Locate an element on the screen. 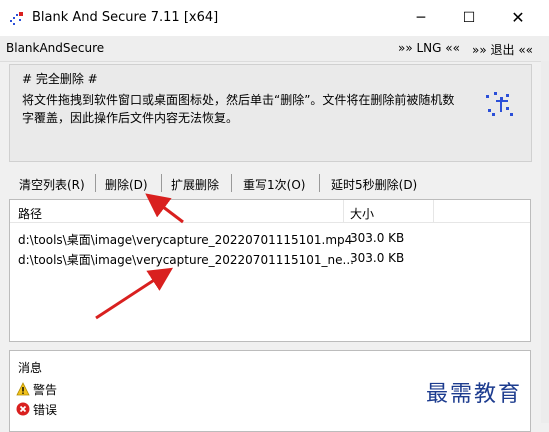  annotation-overlay is located at coordinates (139, 256).